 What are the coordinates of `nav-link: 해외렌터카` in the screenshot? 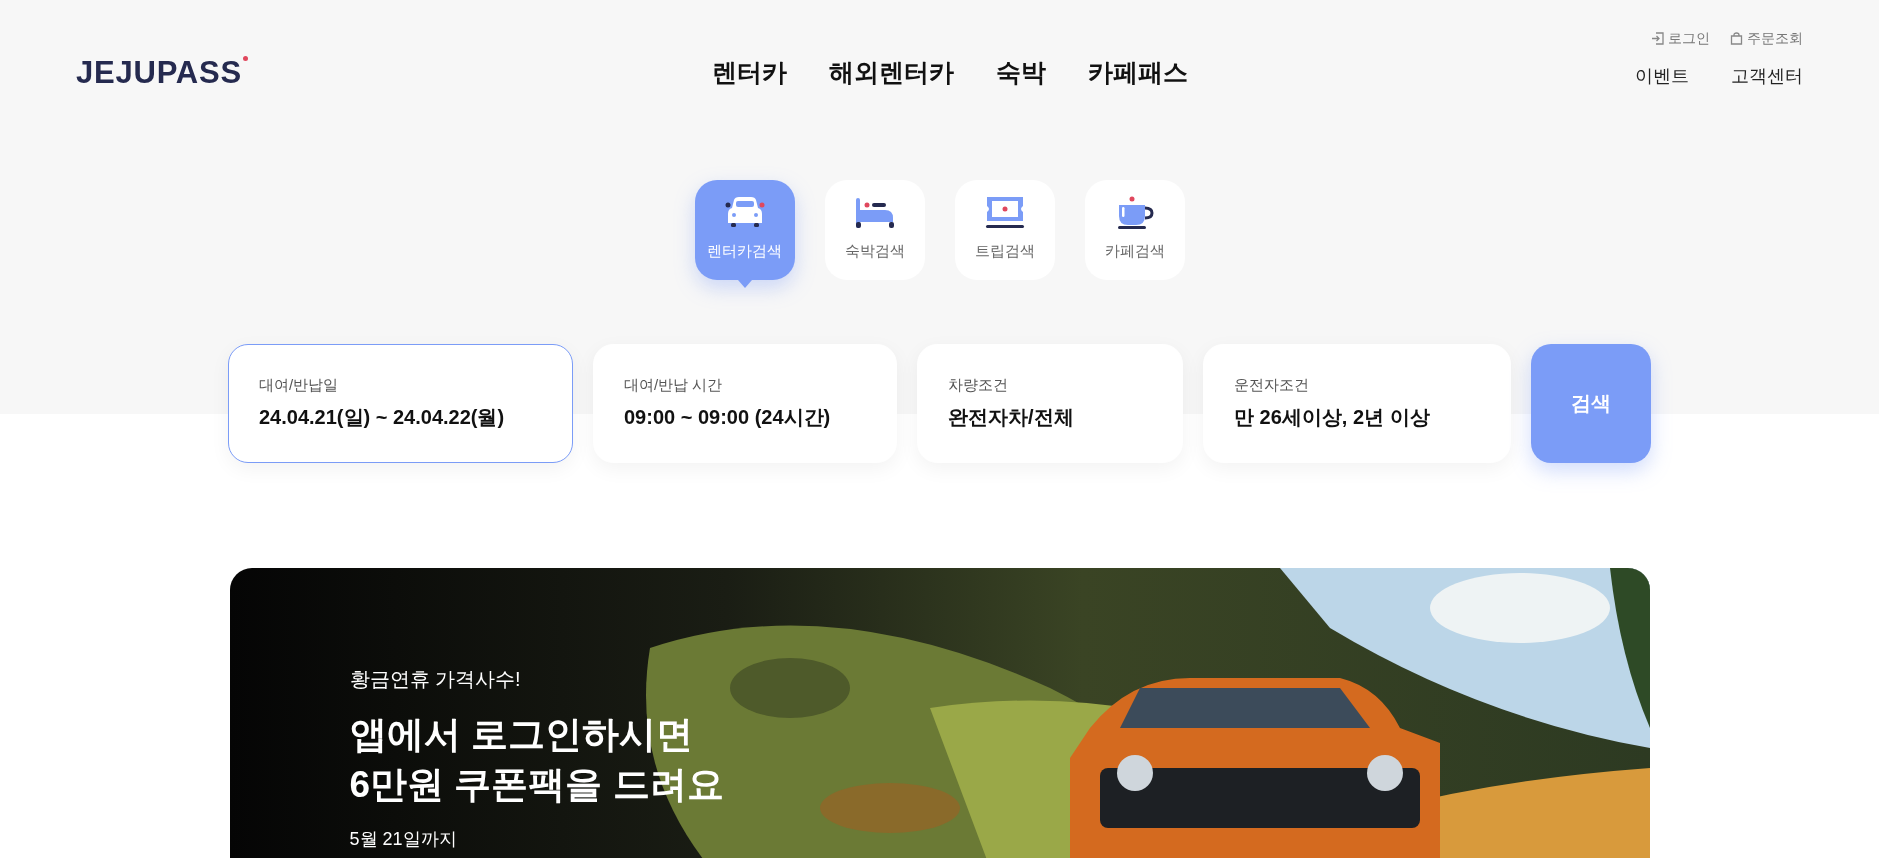 It's located at (891, 72).